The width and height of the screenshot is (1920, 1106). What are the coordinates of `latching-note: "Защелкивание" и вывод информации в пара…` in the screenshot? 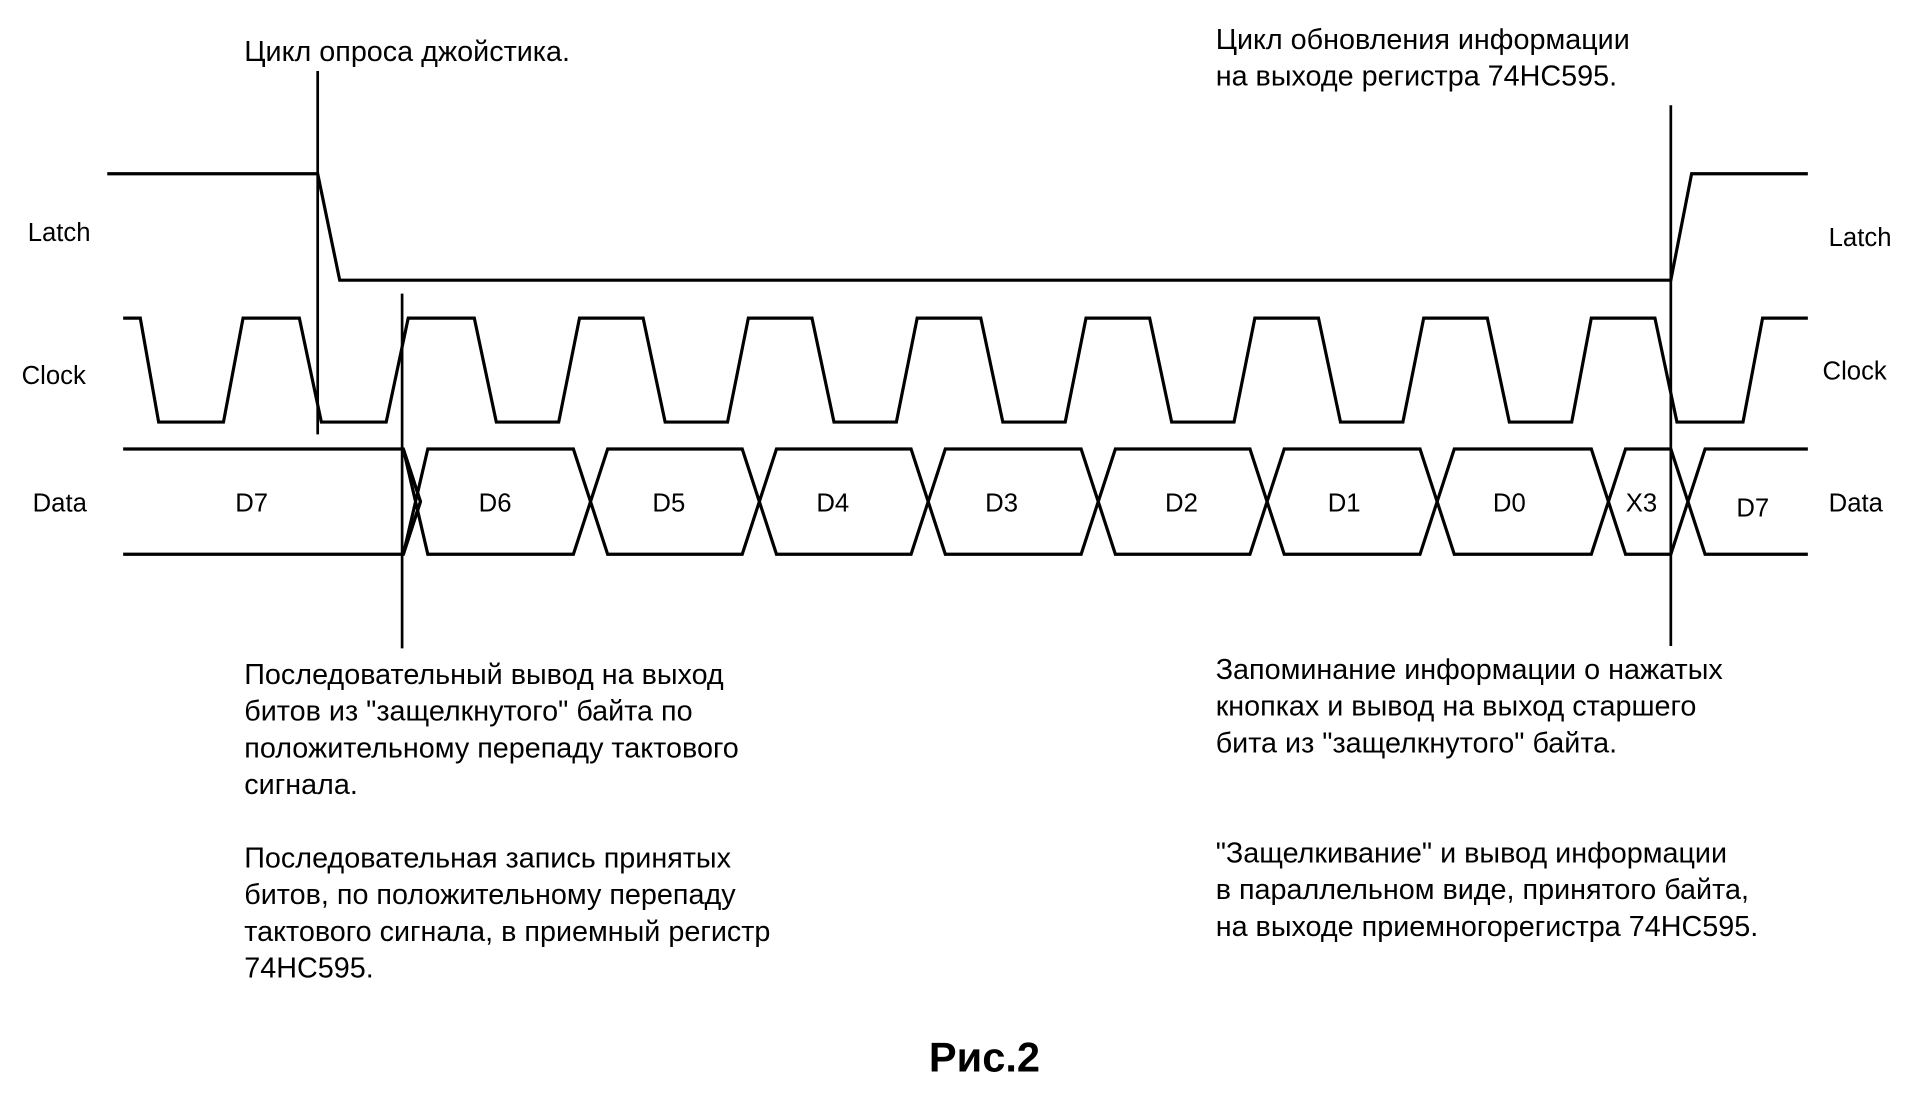 It's located at (1487, 890).